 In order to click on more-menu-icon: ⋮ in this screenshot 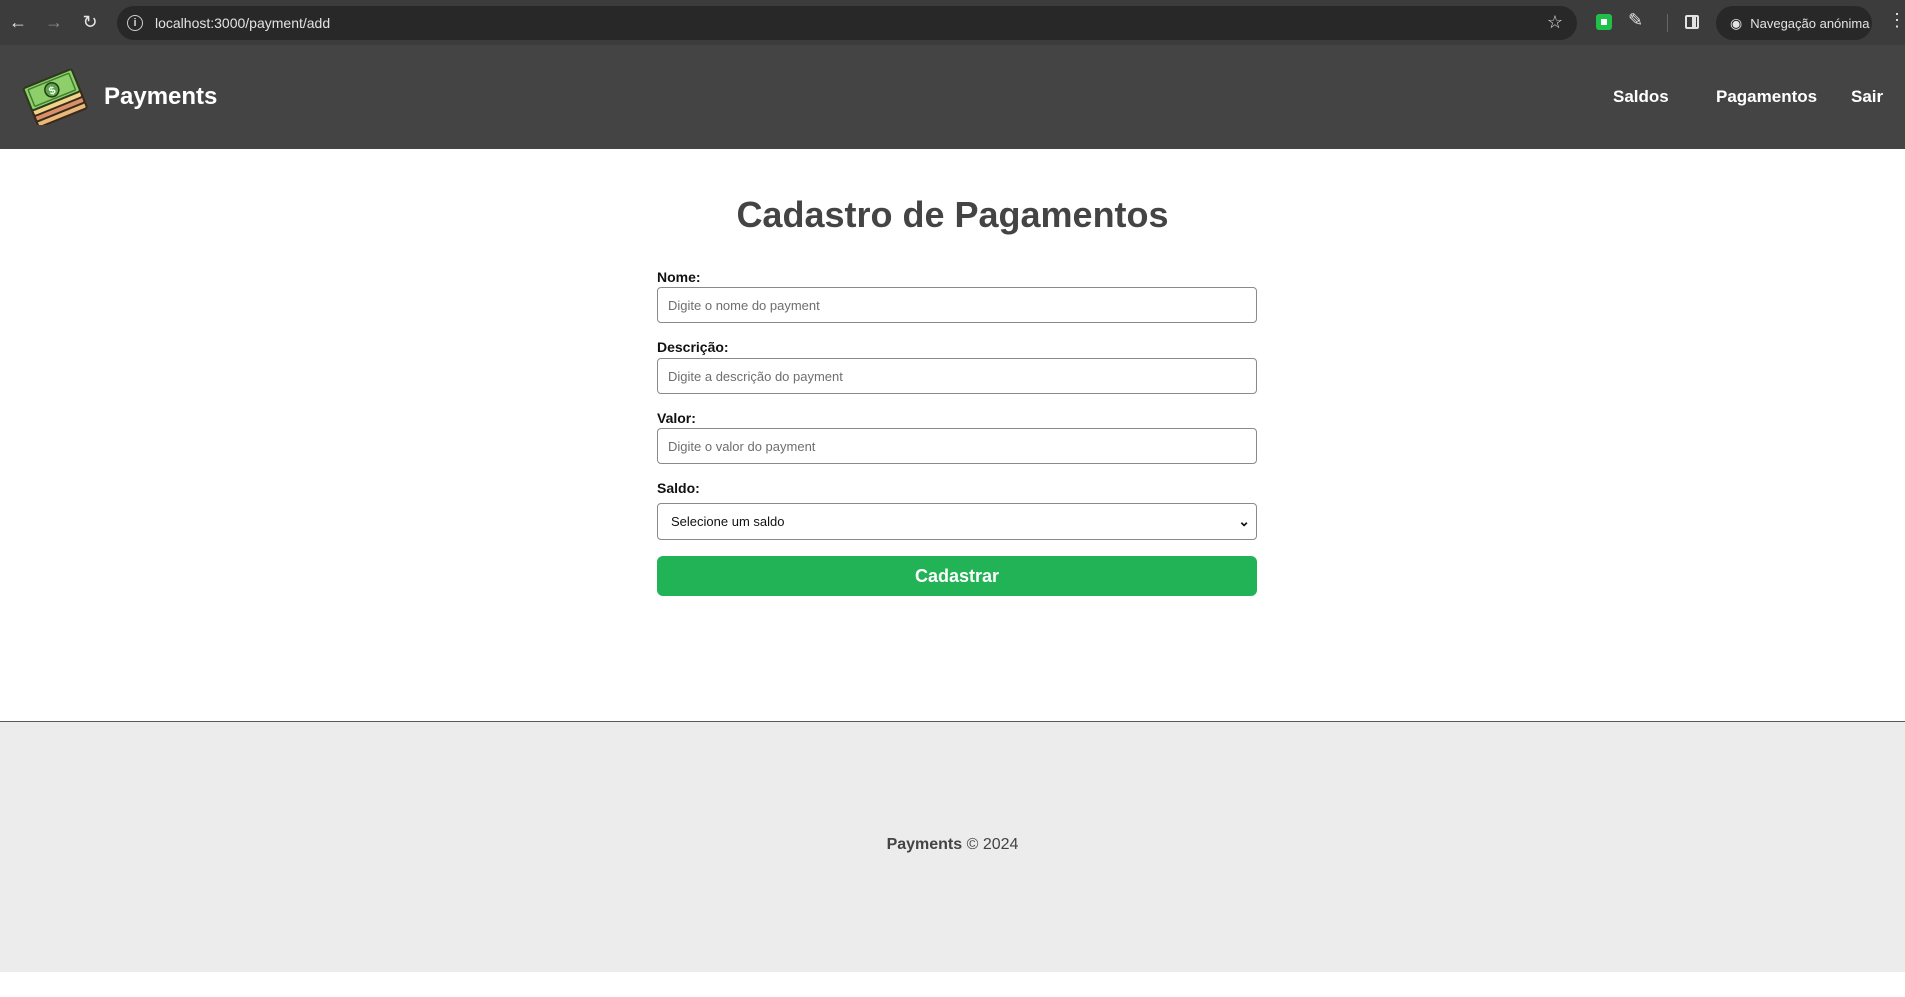, I will do `click(1896, 20)`.